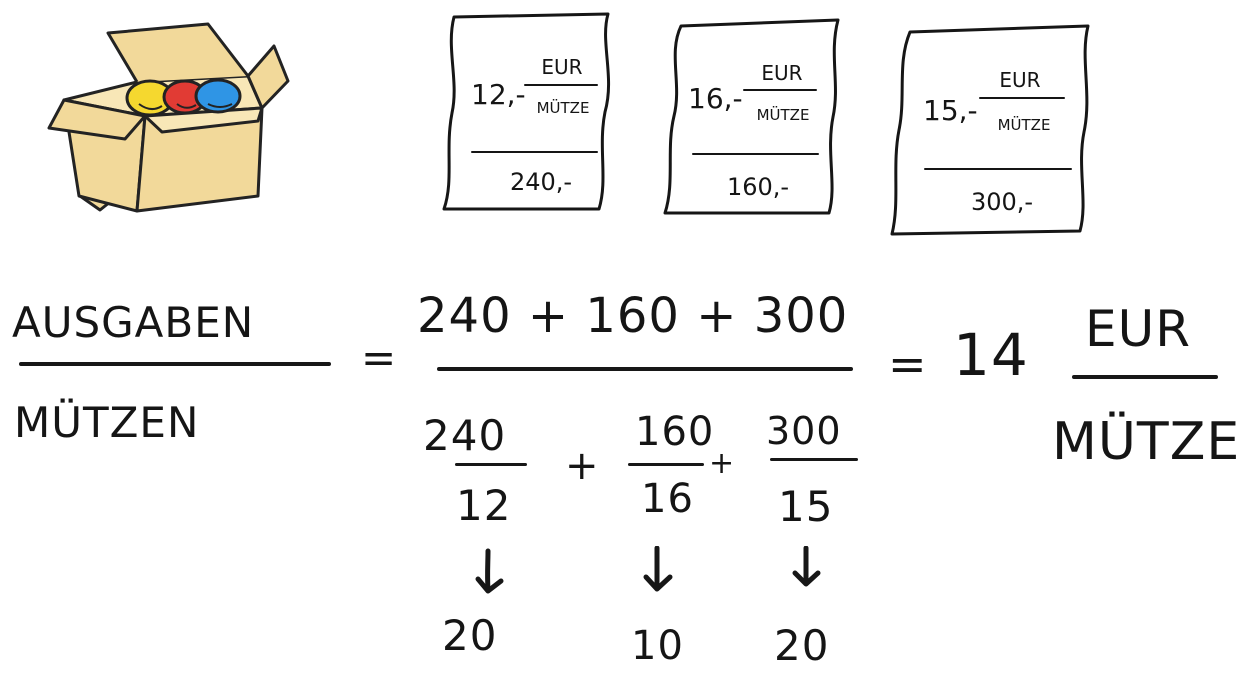 This screenshot has height=691, width=1254. What do you see at coordinates (780, 90) in the screenshot?
I see `receipt-2-unit-line` at bounding box center [780, 90].